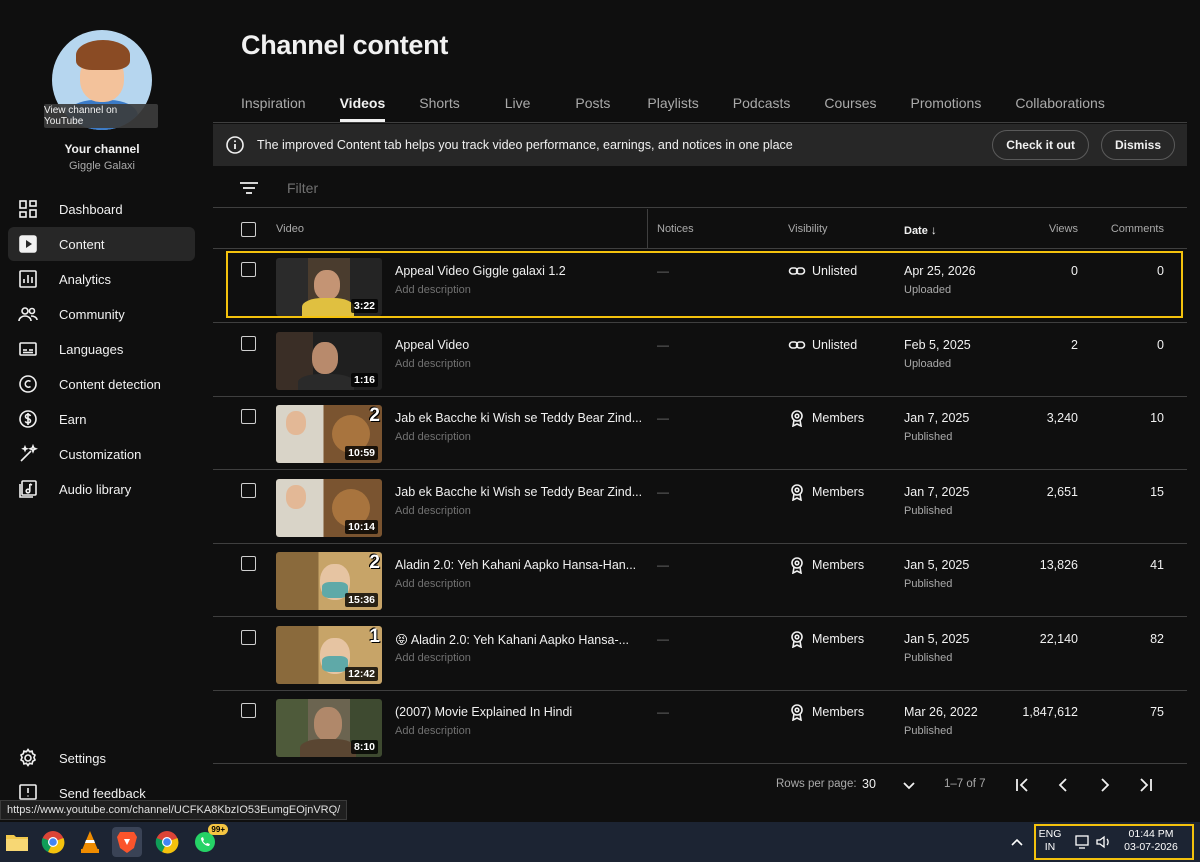 This screenshot has width=1200, height=862. Describe the element at coordinates (1040, 145) in the screenshot. I see `check-it-out-button: Check it out` at that location.